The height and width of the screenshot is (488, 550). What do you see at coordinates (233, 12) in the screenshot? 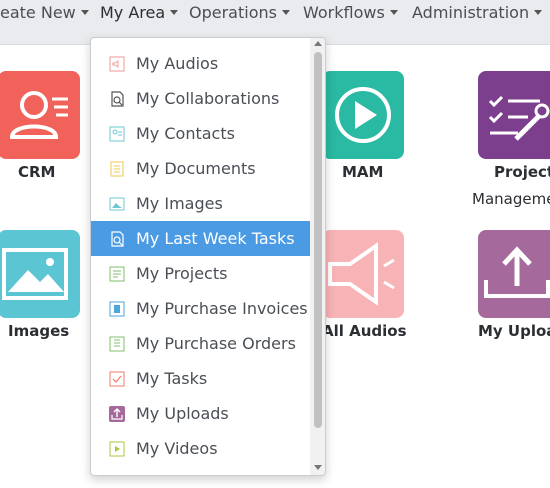
I see `nav-operations-label: Operations` at bounding box center [233, 12].